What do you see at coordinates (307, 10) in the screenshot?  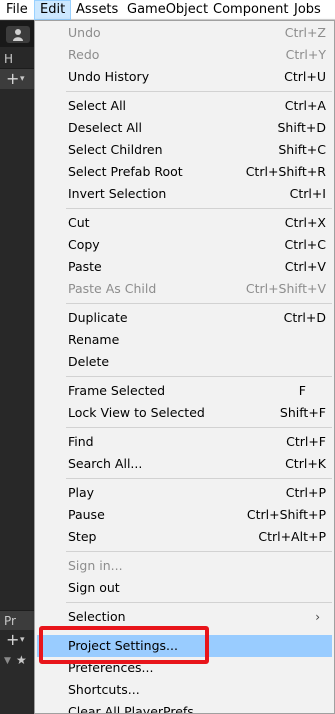 I see `menu-jobs: Jobs` at bounding box center [307, 10].